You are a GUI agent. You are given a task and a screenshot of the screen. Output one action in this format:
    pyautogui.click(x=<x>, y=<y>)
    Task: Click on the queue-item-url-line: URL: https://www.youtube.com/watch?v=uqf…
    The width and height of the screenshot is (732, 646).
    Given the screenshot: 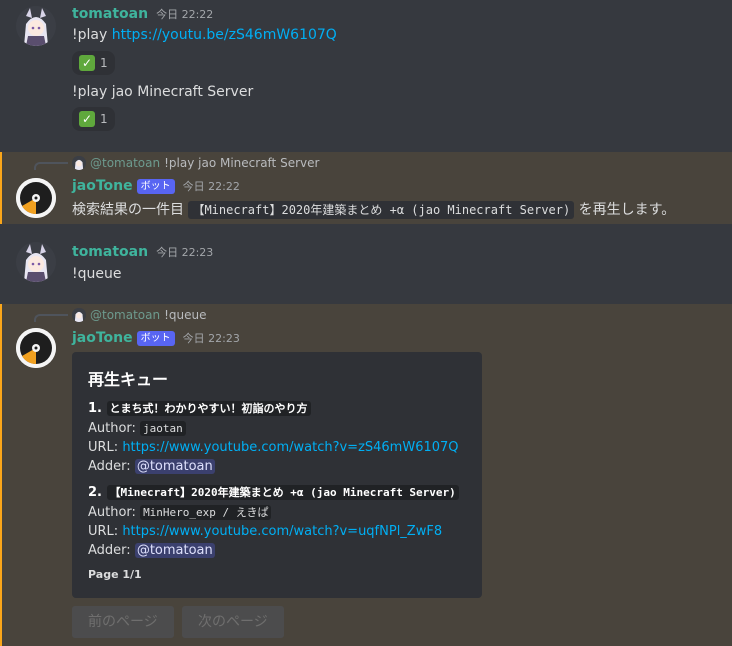 What is the action you would take?
    pyautogui.click(x=277, y=531)
    